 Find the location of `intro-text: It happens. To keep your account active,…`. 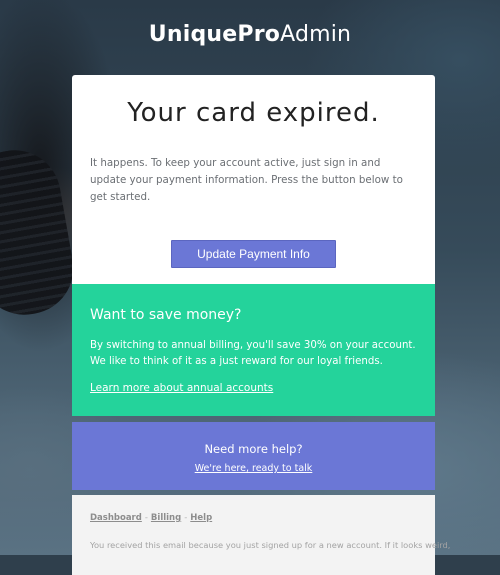

intro-text: It happens. To keep your account active,… is located at coordinates (246, 180).